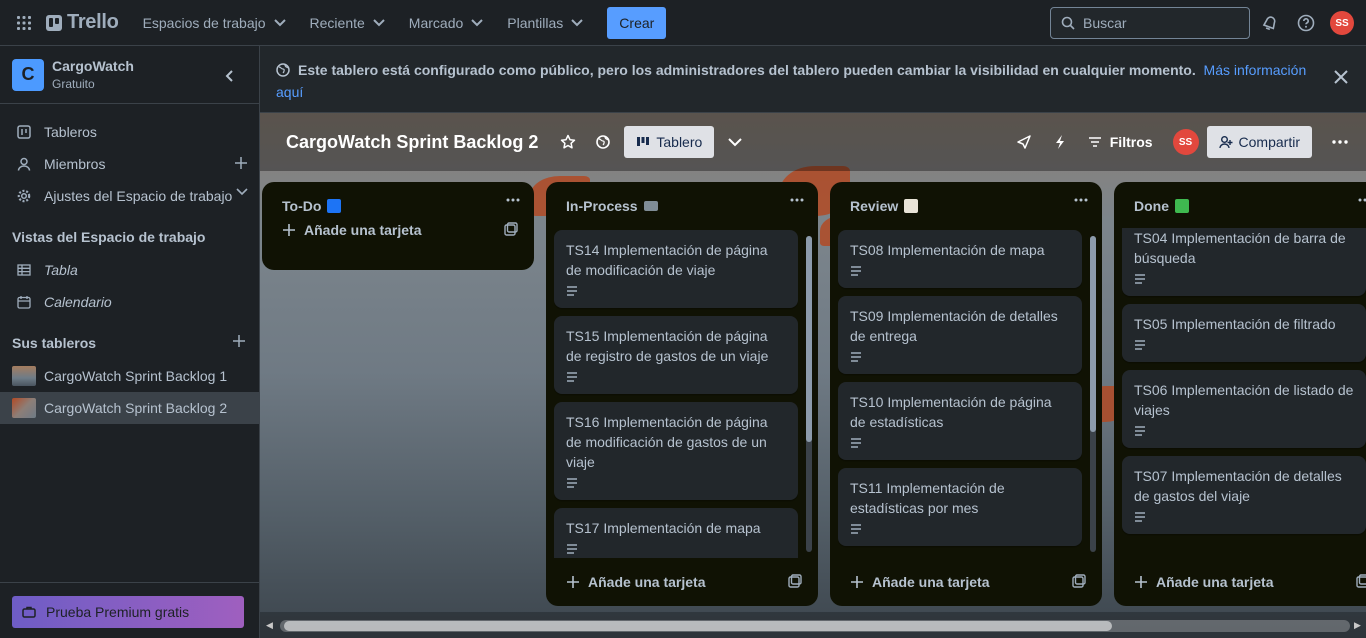 The image size is (1366, 638). What do you see at coordinates (1270, 23) in the screenshot?
I see `notifications-icon` at bounding box center [1270, 23].